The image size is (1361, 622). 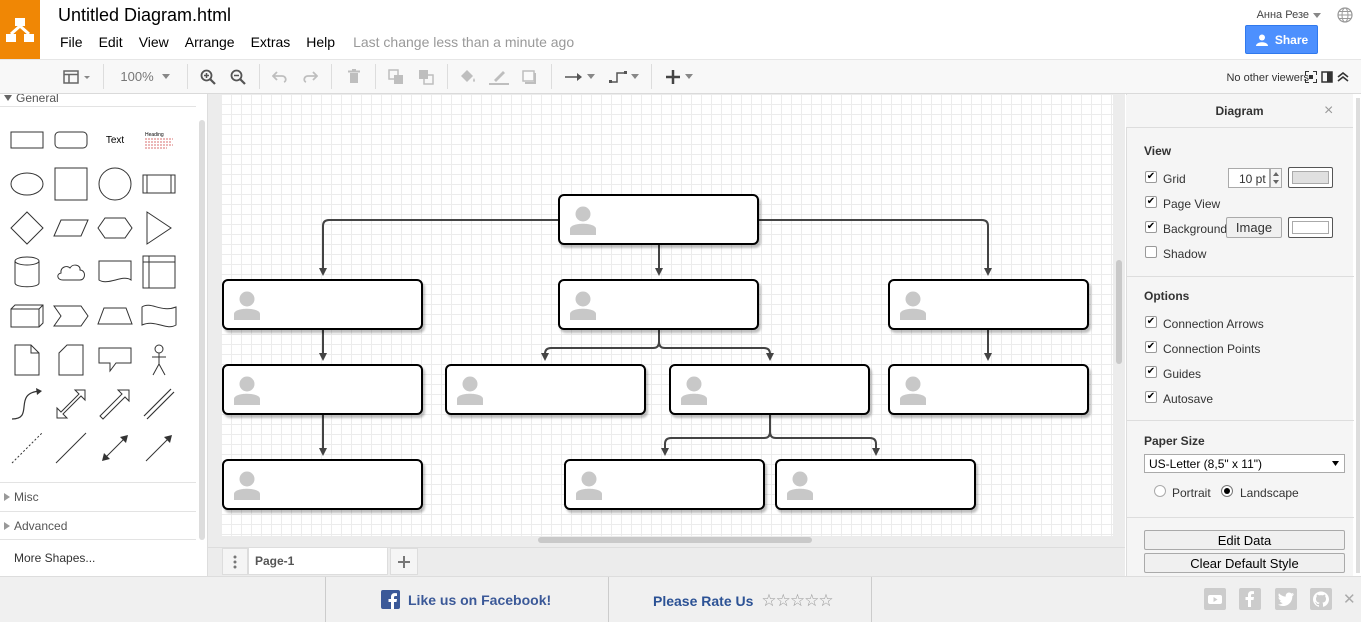 I want to click on format-panel-title: Diagram, so click(x=1239, y=111).